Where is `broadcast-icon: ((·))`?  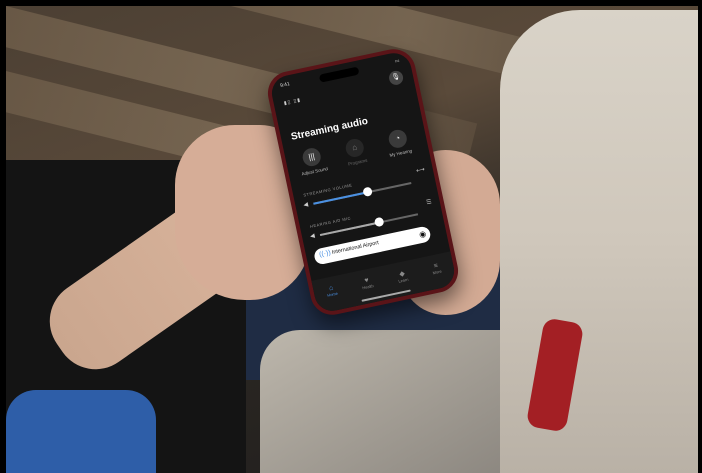 broadcast-icon: ((·)) is located at coordinates (325, 254).